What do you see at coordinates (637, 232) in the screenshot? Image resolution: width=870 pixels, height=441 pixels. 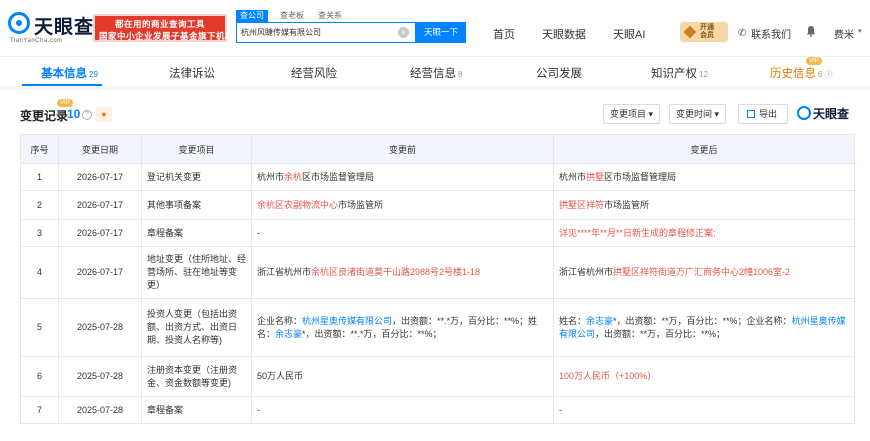 I see `cell-text: 详见****年**月**日新生成的章程修正案;` at bounding box center [637, 232].